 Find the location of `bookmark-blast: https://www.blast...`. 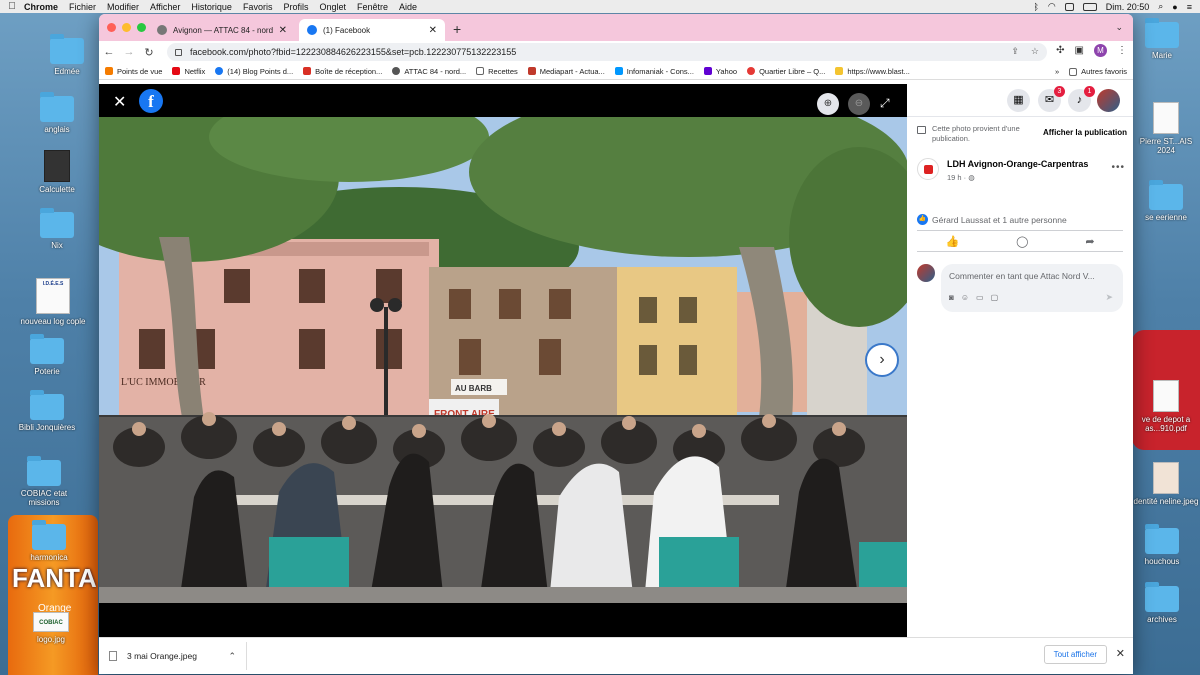

bookmark-blast: https://www.blast... is located at coordinates (872, 71).